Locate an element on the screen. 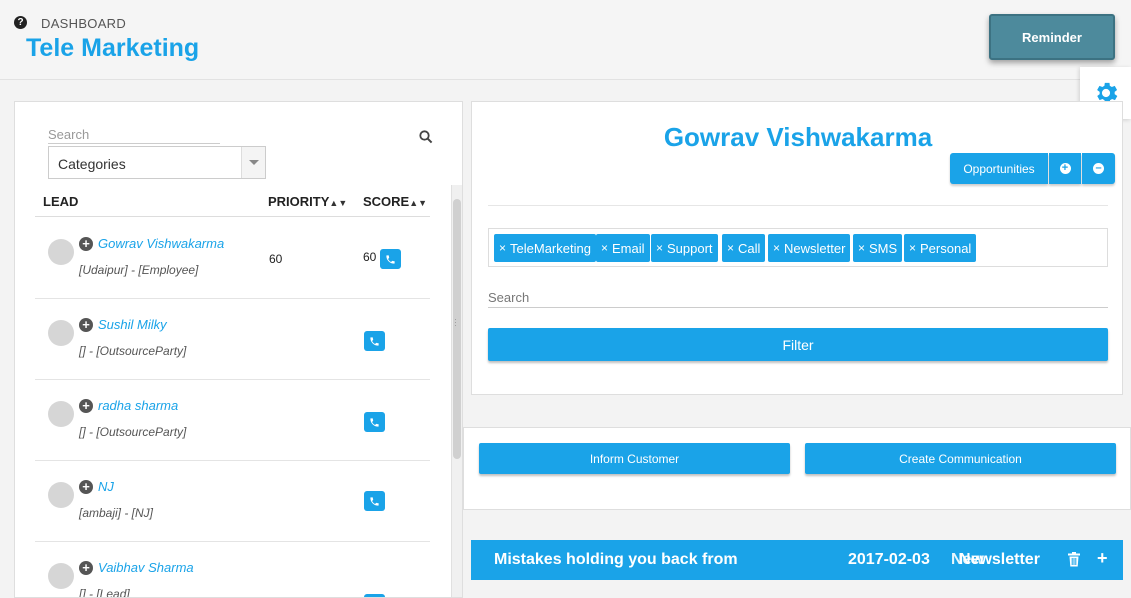  lead-row: + radha sharma [] - [OutsourceParty] is located at coordinates (232, 420).